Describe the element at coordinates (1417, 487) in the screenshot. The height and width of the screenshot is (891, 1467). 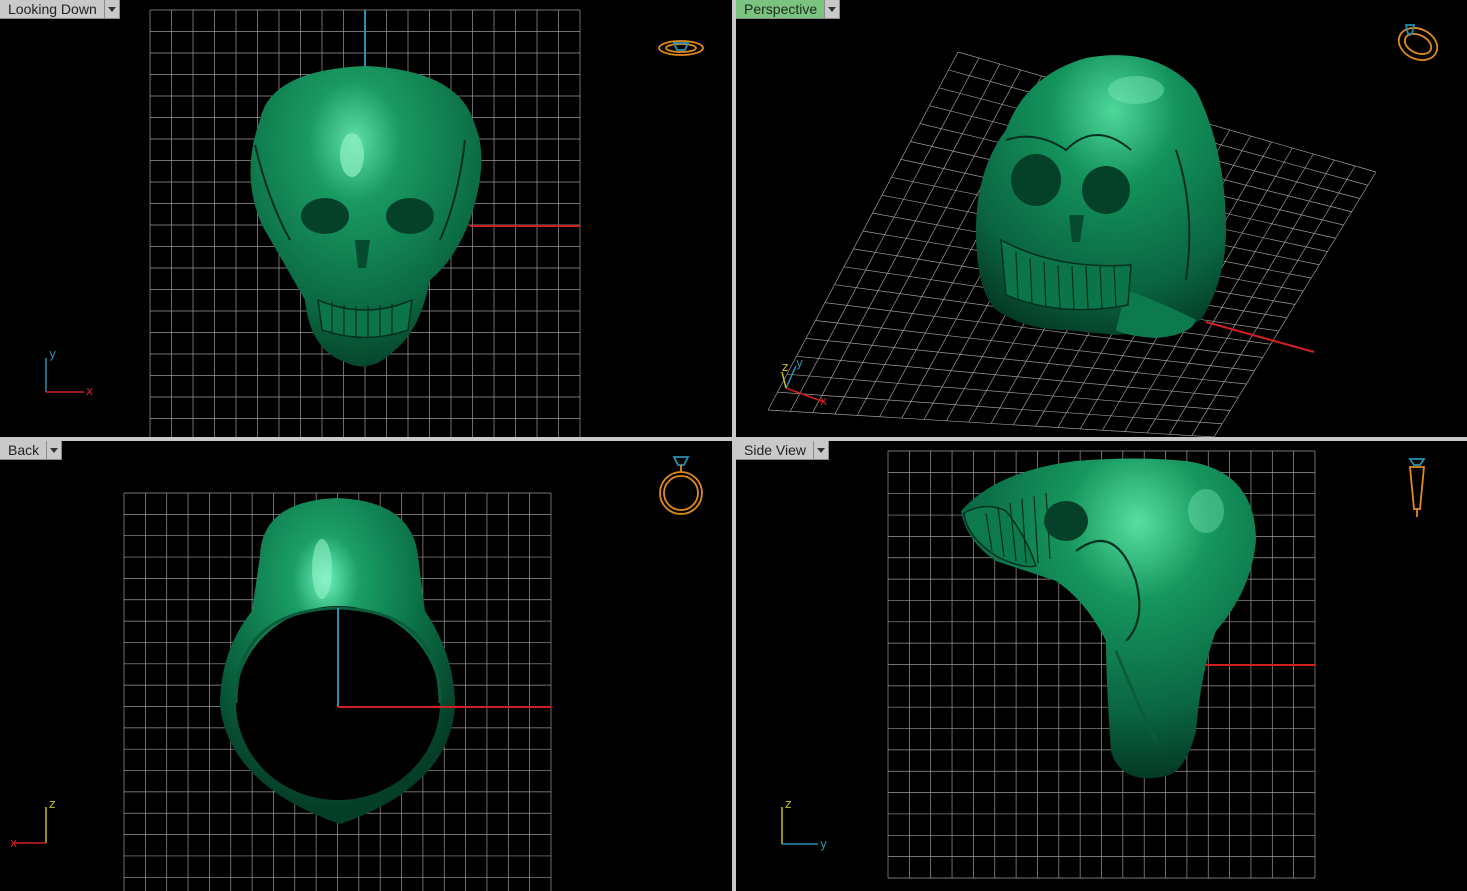
I see `ring-side-icon` at that location.